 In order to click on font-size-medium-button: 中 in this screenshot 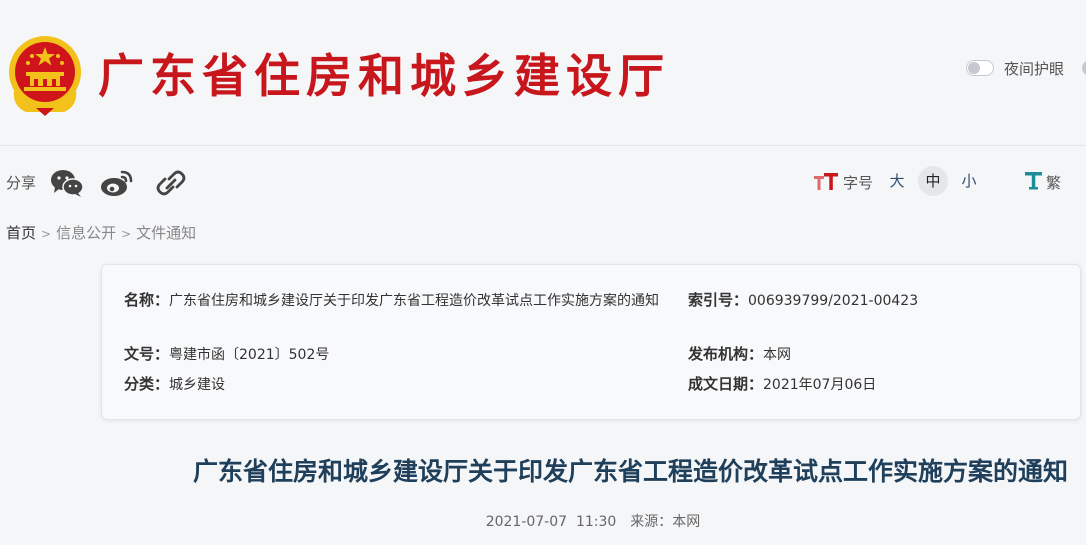, I will do `click(933, 181)`.